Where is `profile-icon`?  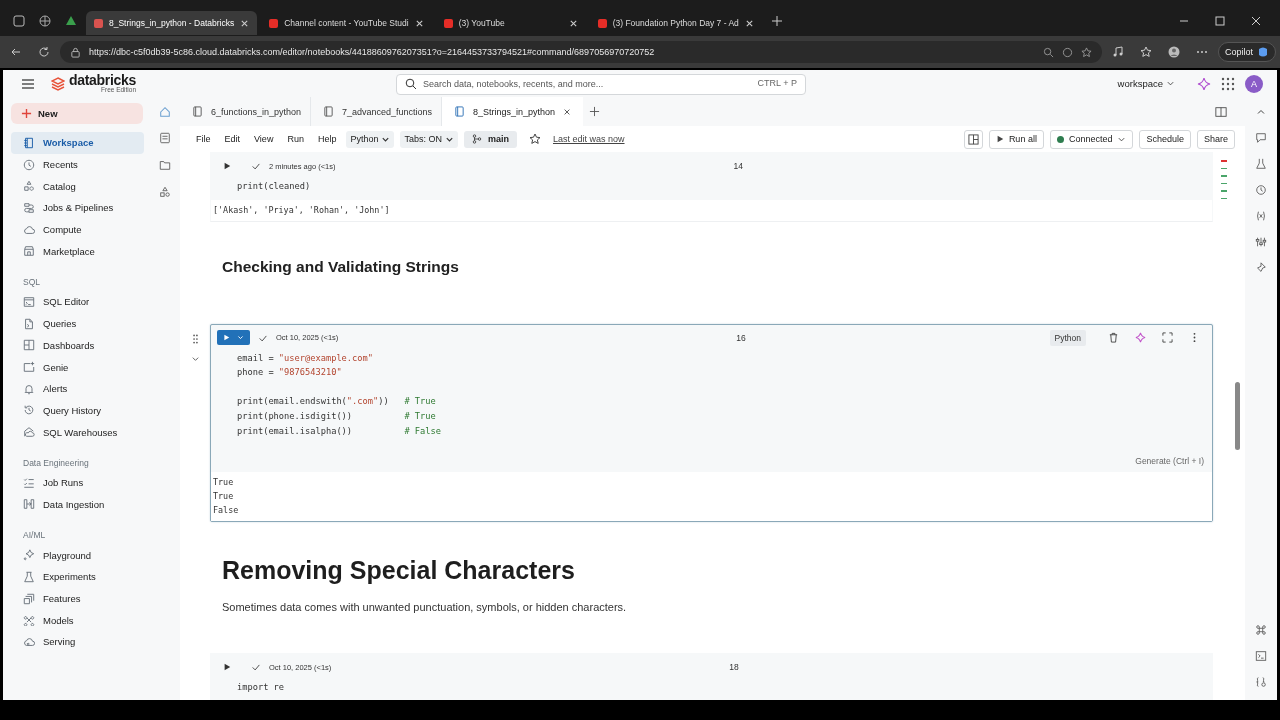
profile-icon is located at coordinates (1174, 52).